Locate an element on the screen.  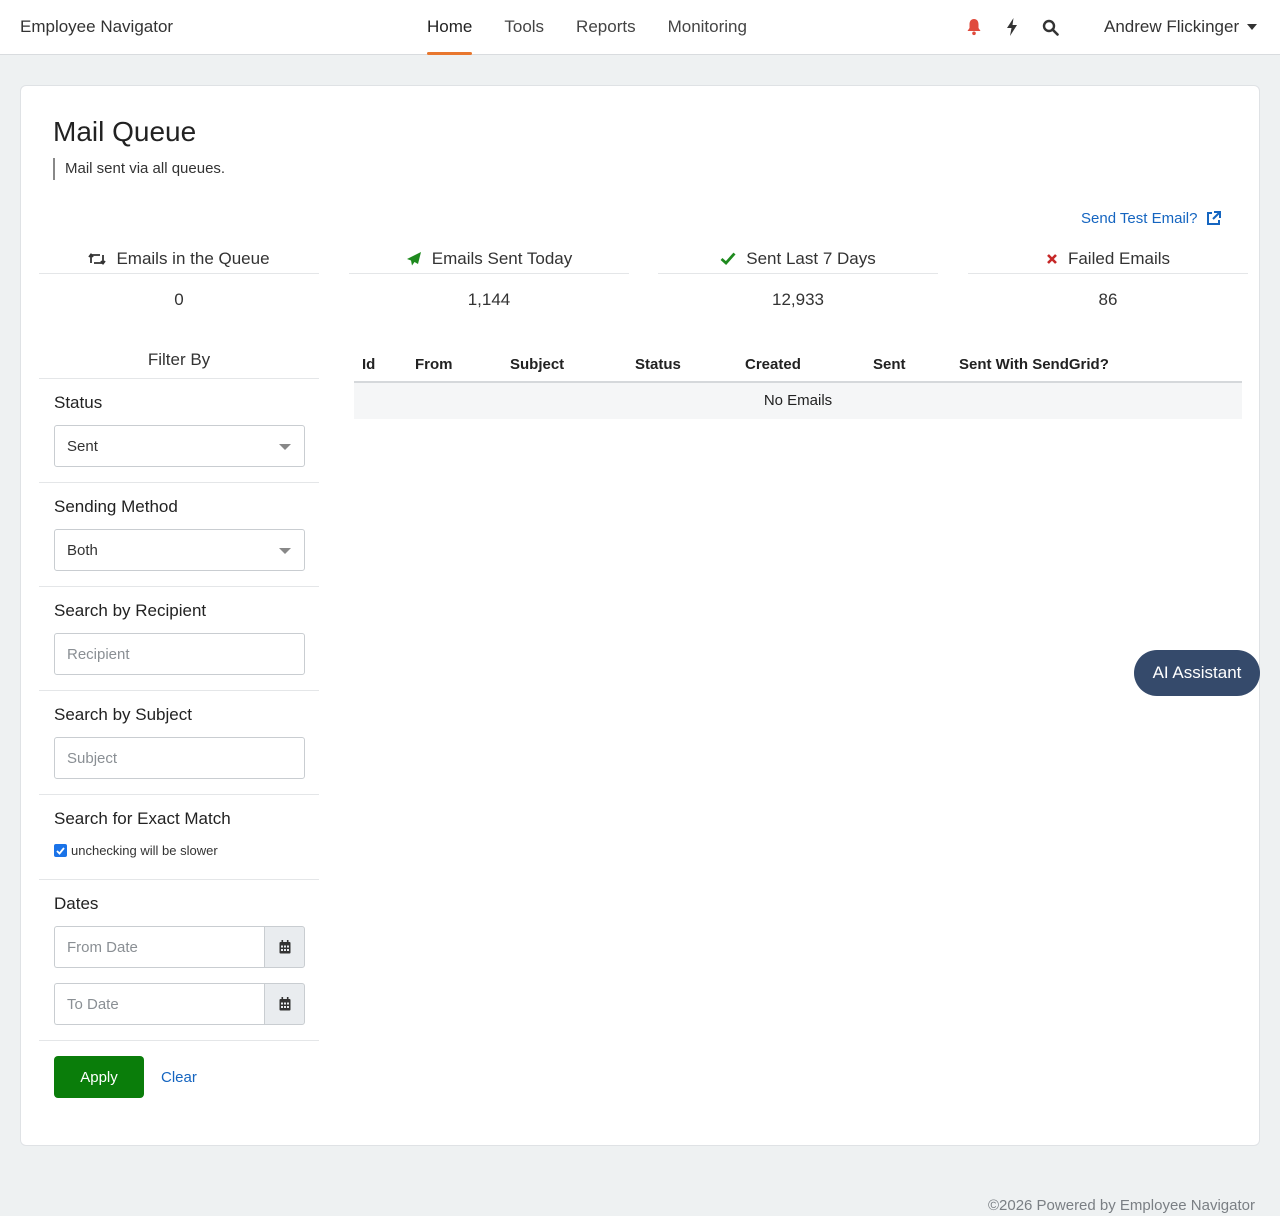
stat-queue-header: Emails in the Queue is located at coordinates (179, 259).